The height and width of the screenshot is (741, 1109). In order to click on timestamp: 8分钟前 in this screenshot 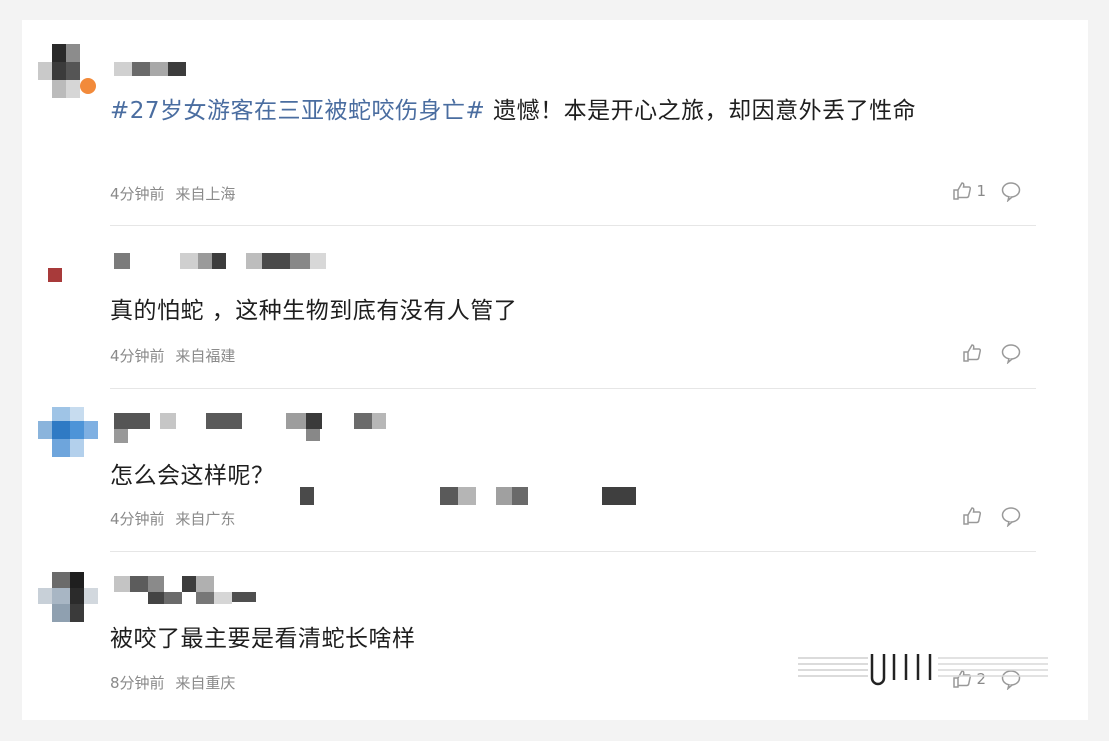, I will do `click(137, 683)`.